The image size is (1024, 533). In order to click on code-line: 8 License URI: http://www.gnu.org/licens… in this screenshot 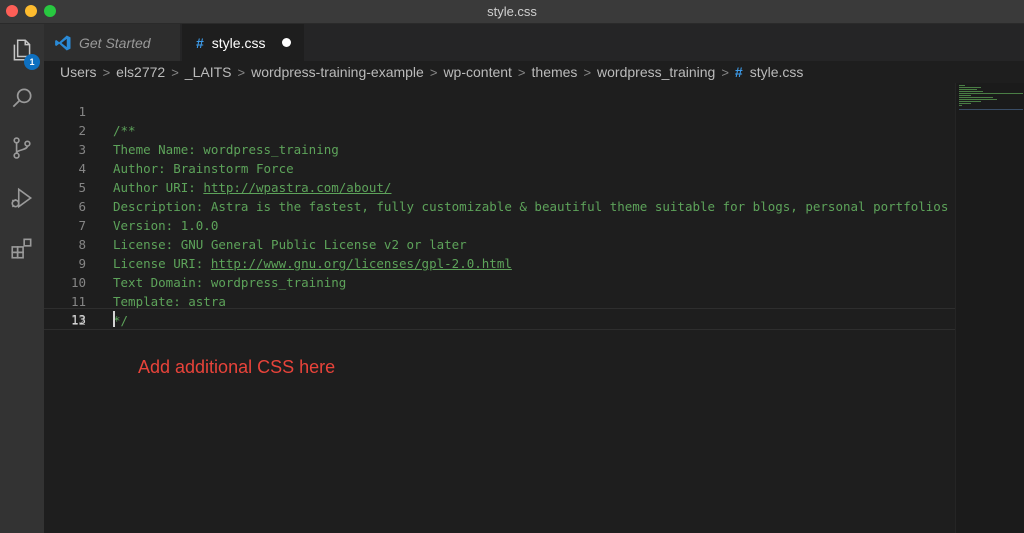, I will do `click(499, 243)`.